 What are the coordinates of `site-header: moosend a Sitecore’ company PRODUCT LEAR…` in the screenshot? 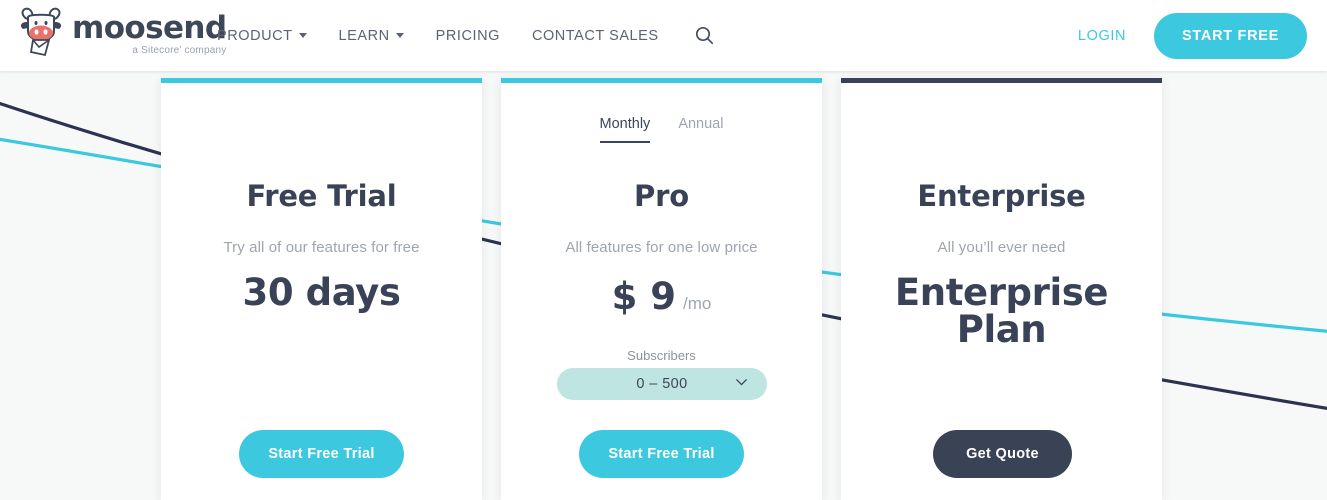 It's located at (663, 35).